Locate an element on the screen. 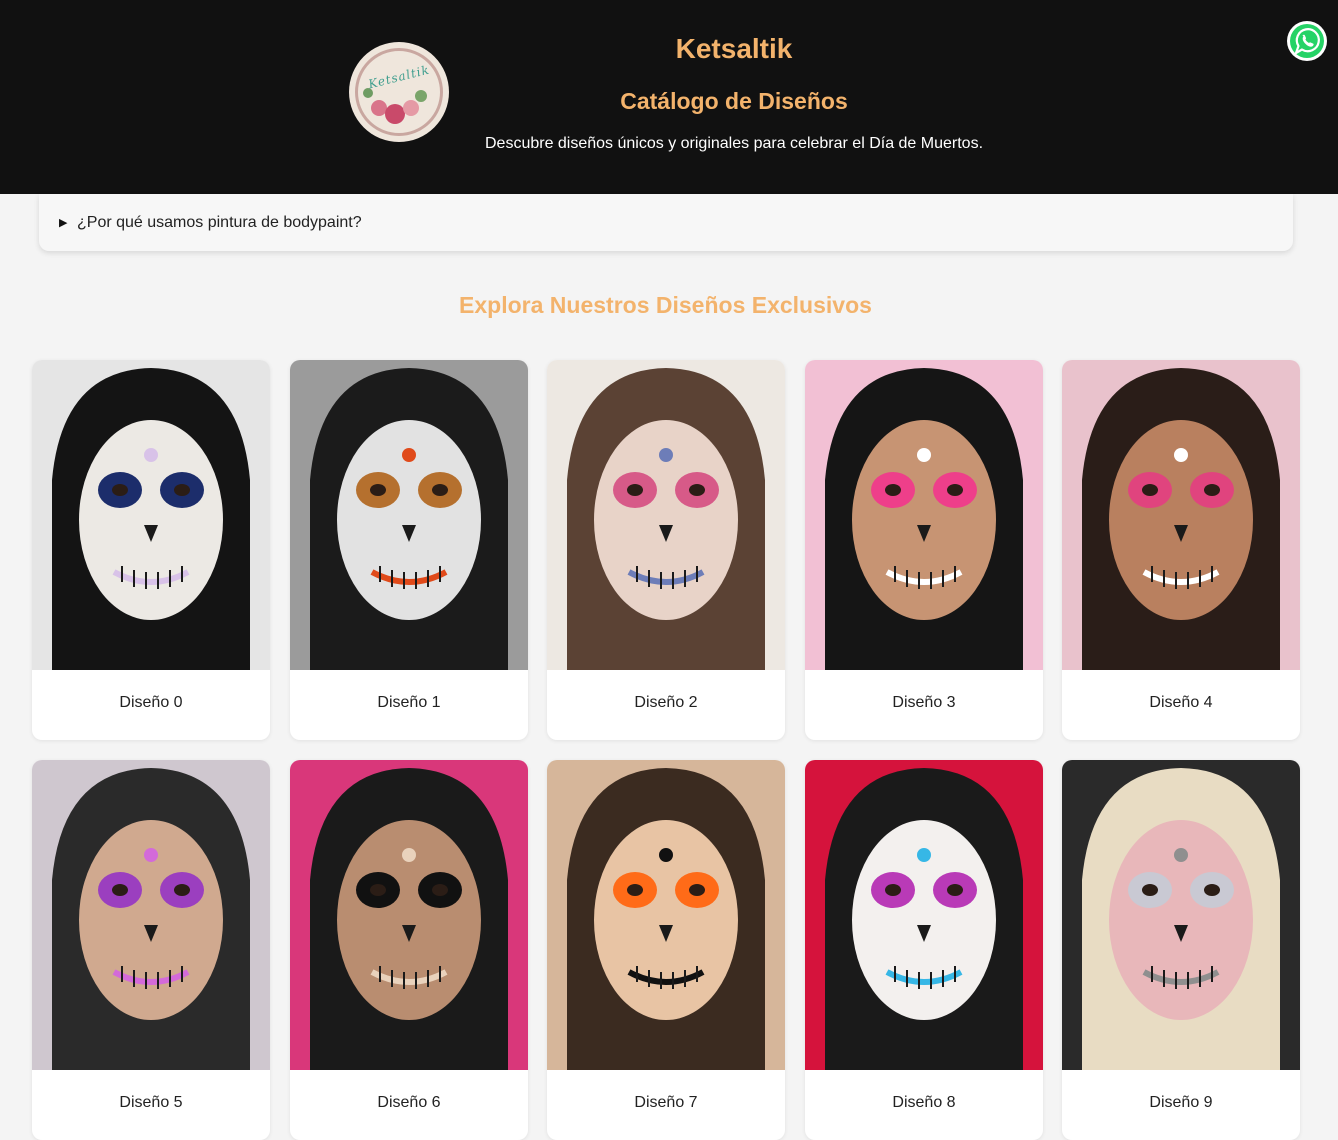 The height and width of the screenshot is (1140, 1338). design-label: Diseño 9 is located at coordinates (1181, 1102).